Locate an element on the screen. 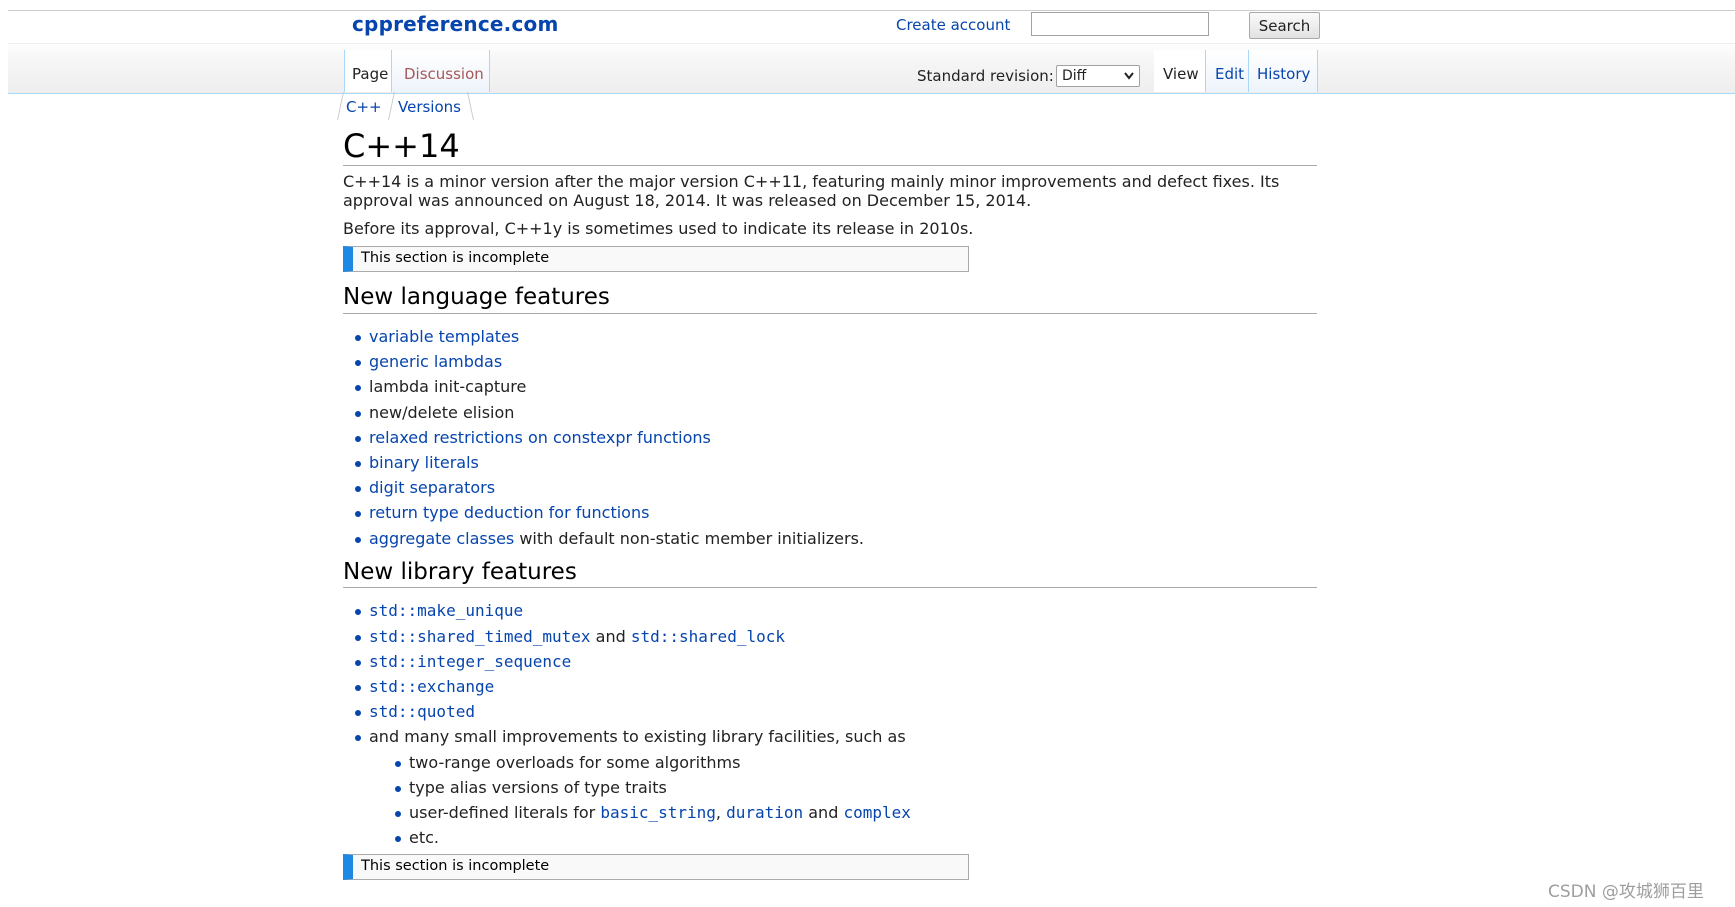  exchange-link: std::exchange is located at coordinates (431, 686).